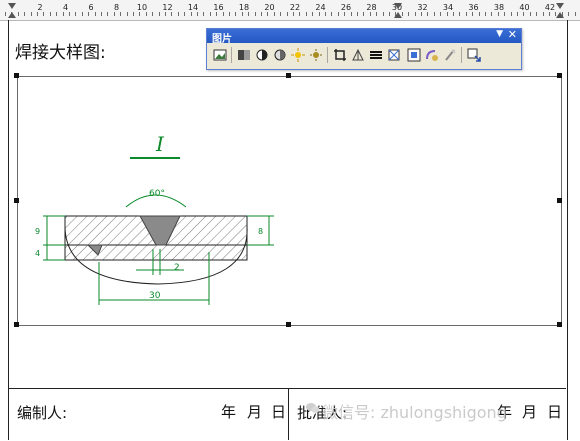  What do you see at coordinates (155, 296) in the screenshot?
I see `width-dim: 30` at bounding box center [155, 296].